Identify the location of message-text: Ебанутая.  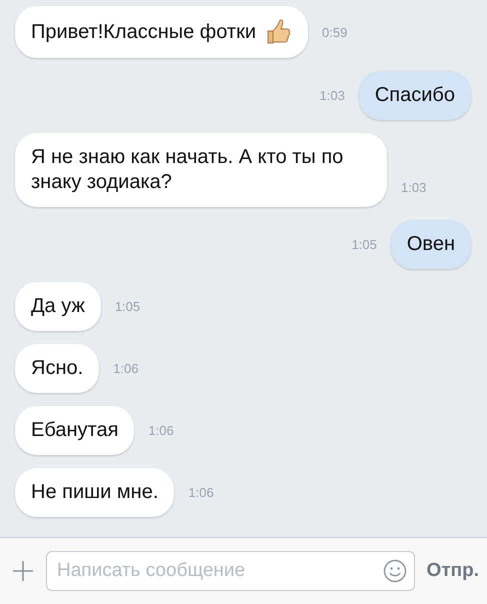
(74, 430).